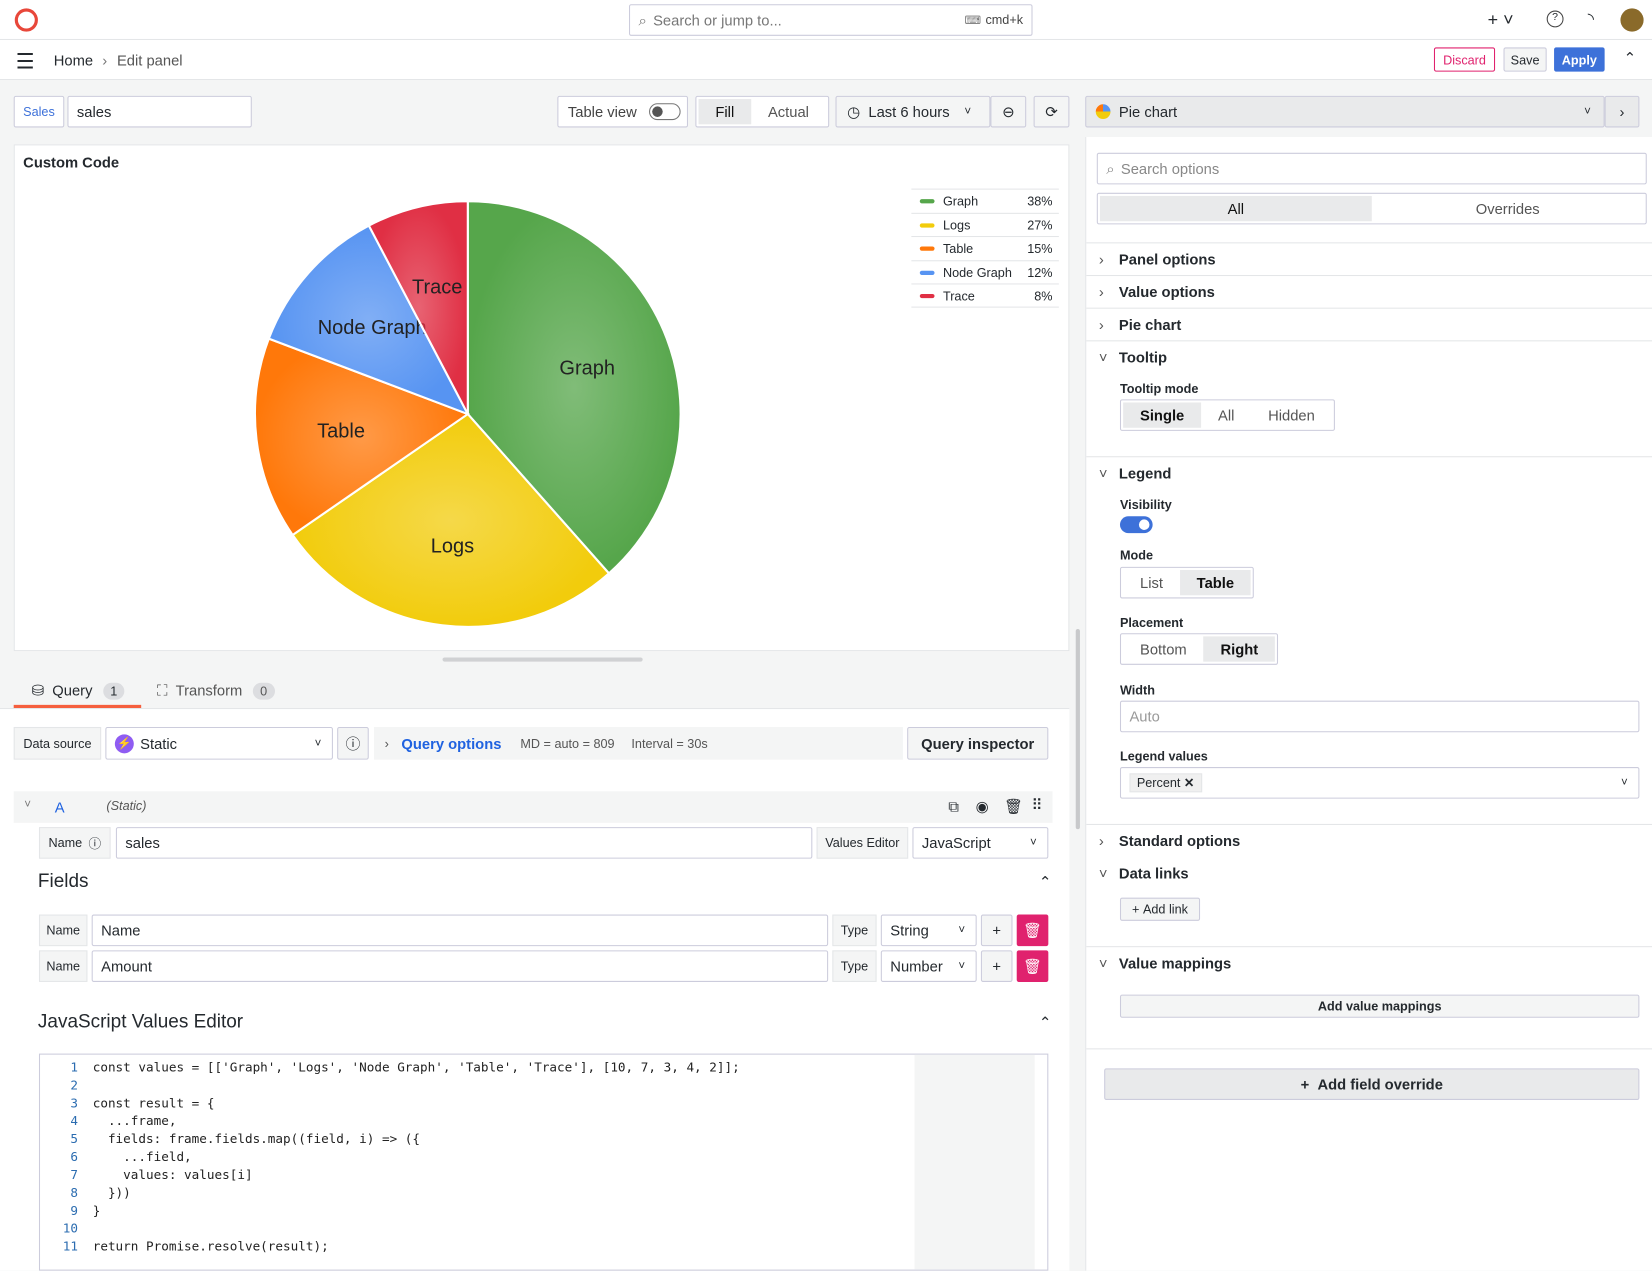 The width and height of the screenshot is (1652, 1271). Describe the element at coordinates (1501, 19) in the screenshot. I see `add-icon: + ˅` at that location.